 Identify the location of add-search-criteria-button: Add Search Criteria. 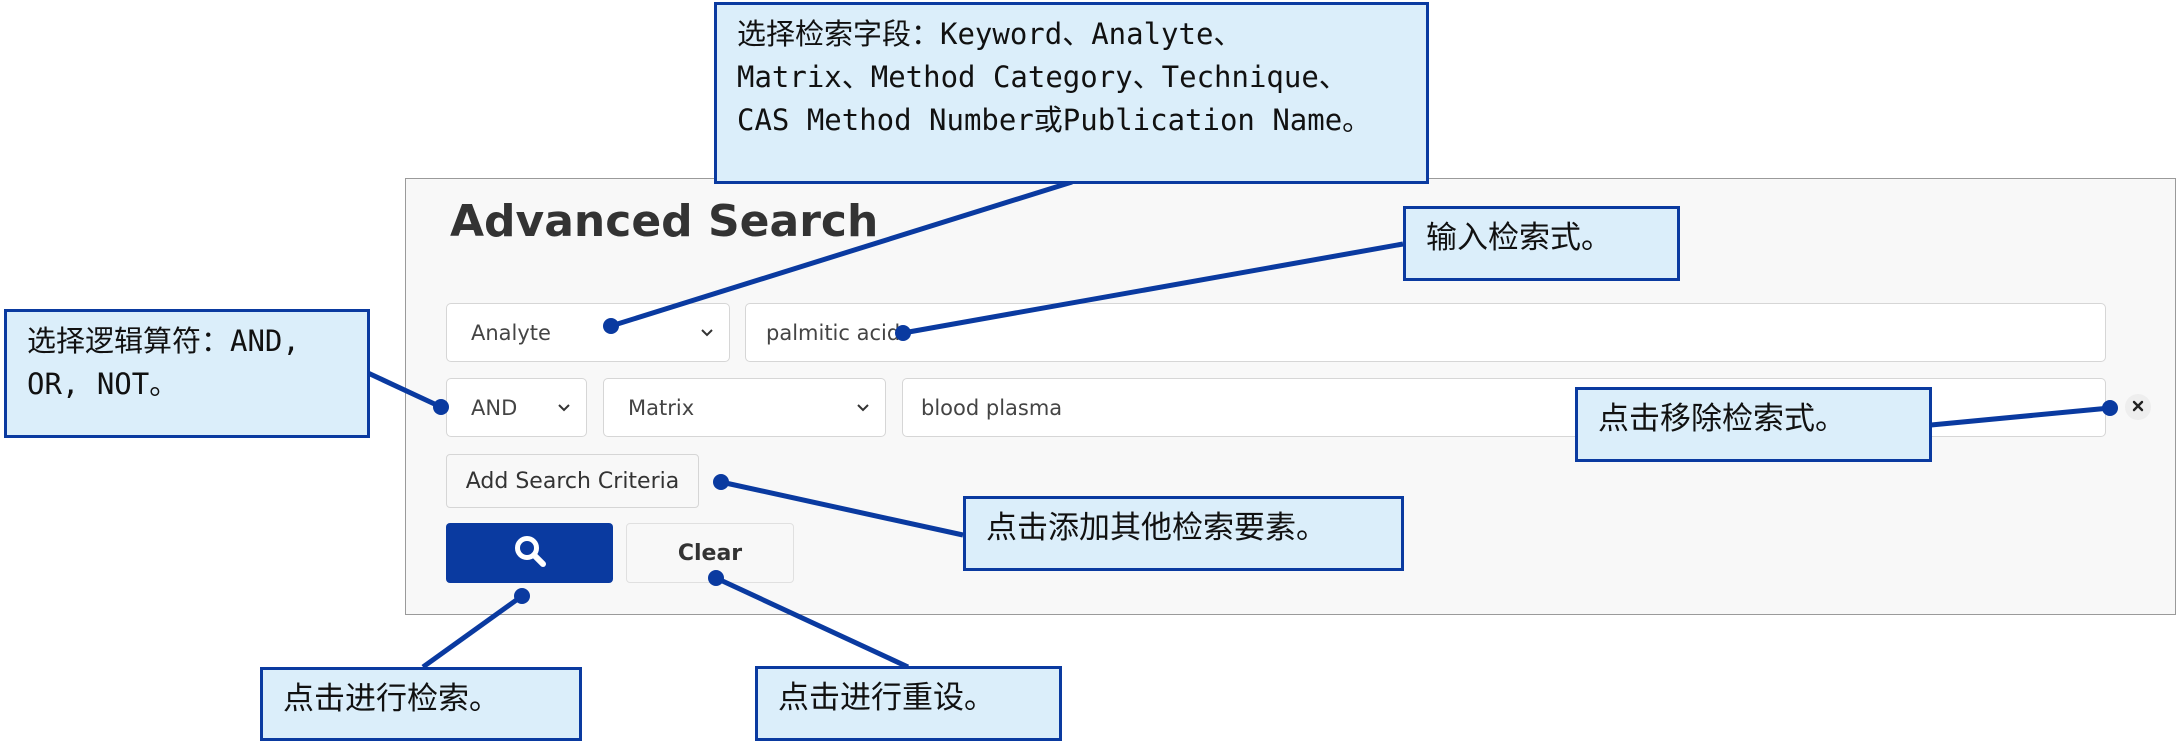
(572, 481).